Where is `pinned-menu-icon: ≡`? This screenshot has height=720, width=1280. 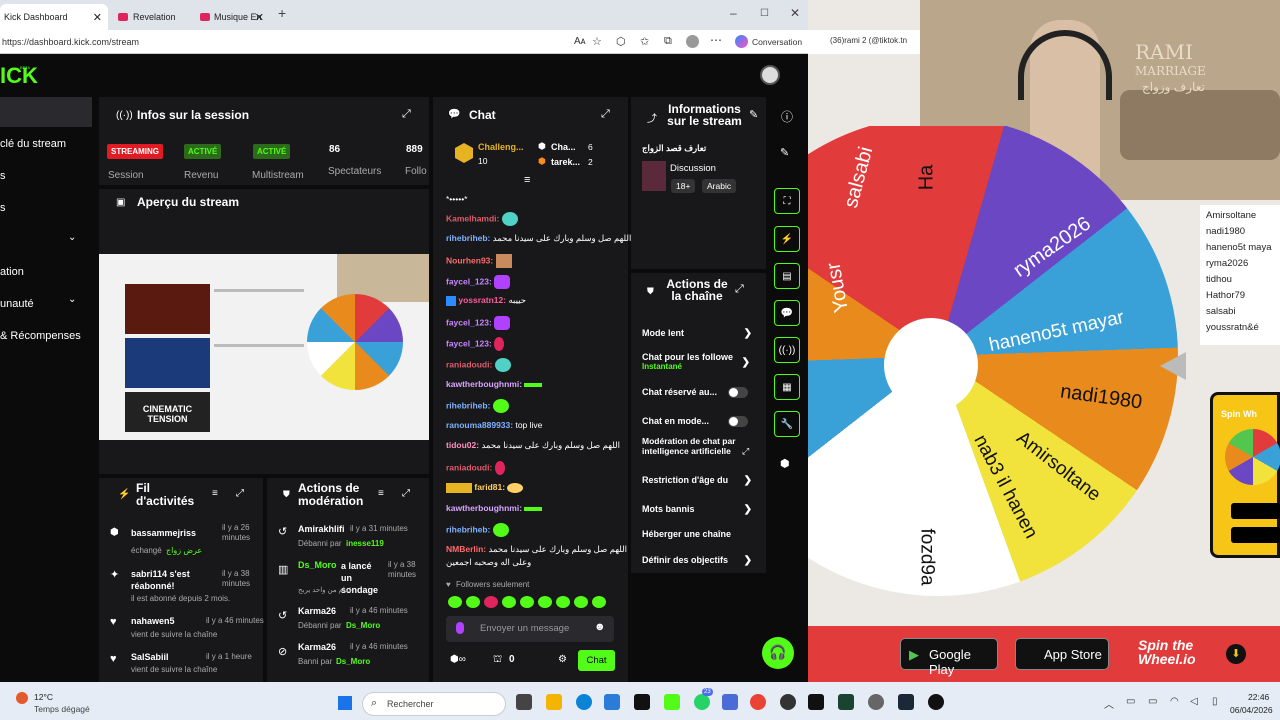
pinned-menu-icon: ≡ is located at coordinates (527, 180).